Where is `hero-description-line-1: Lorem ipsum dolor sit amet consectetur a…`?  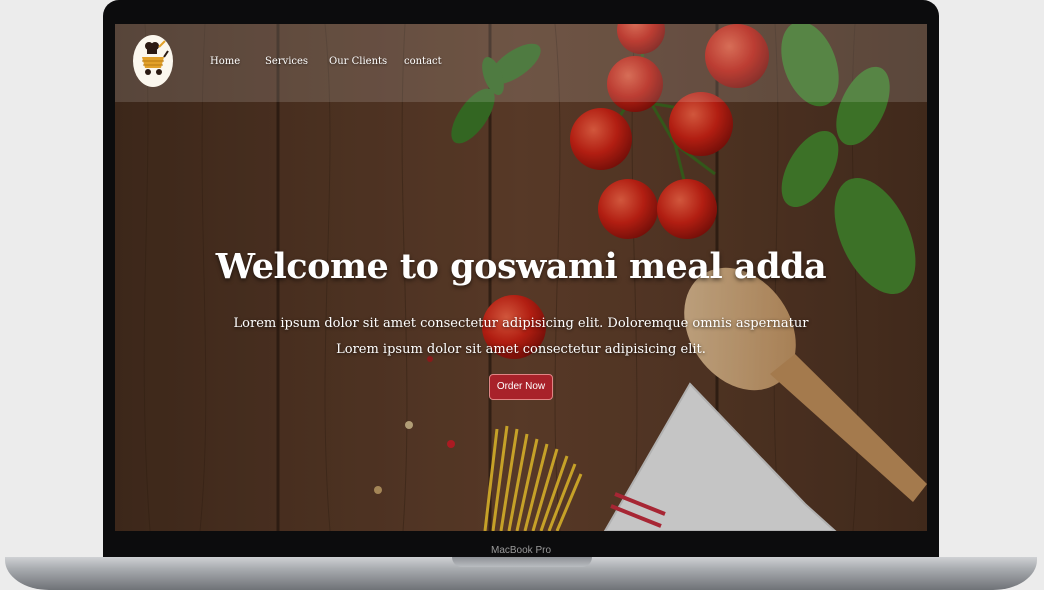 hero-description-line-1: Lorem ipsum dolor sit amet consectetur a… is located at coordinates (521, 323).